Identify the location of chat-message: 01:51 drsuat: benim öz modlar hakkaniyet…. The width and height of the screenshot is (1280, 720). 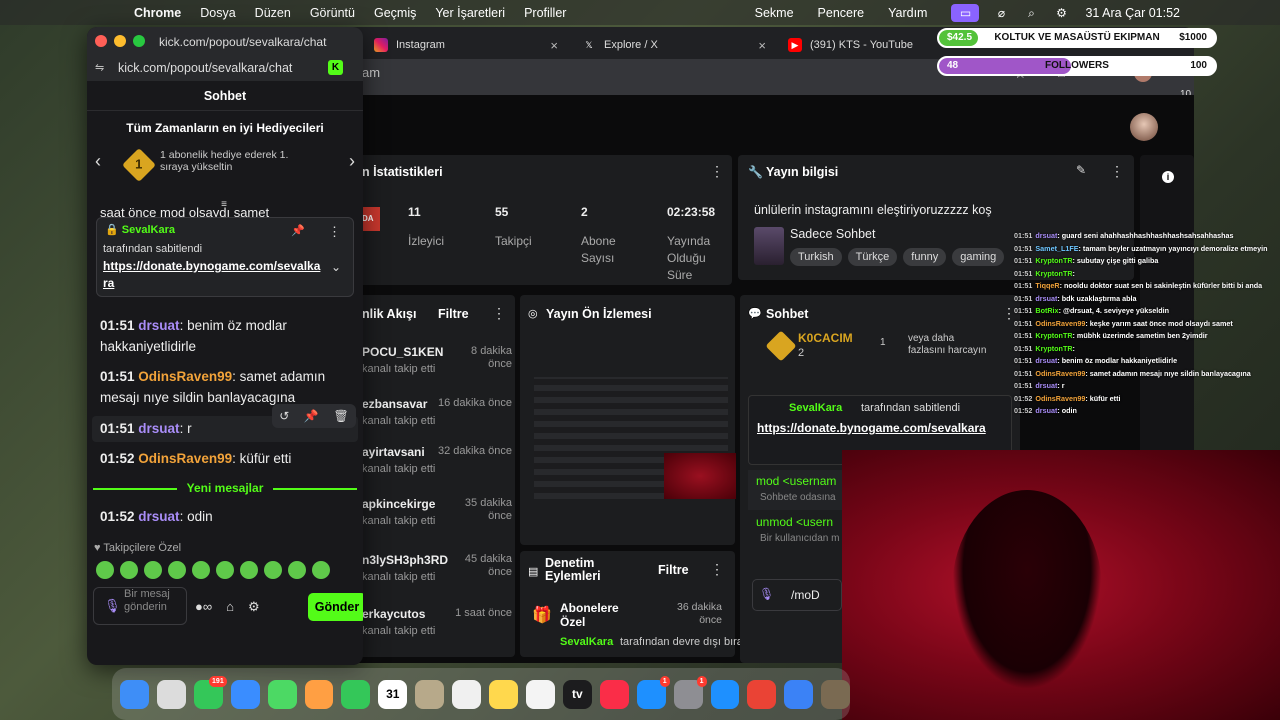
(225, 336).